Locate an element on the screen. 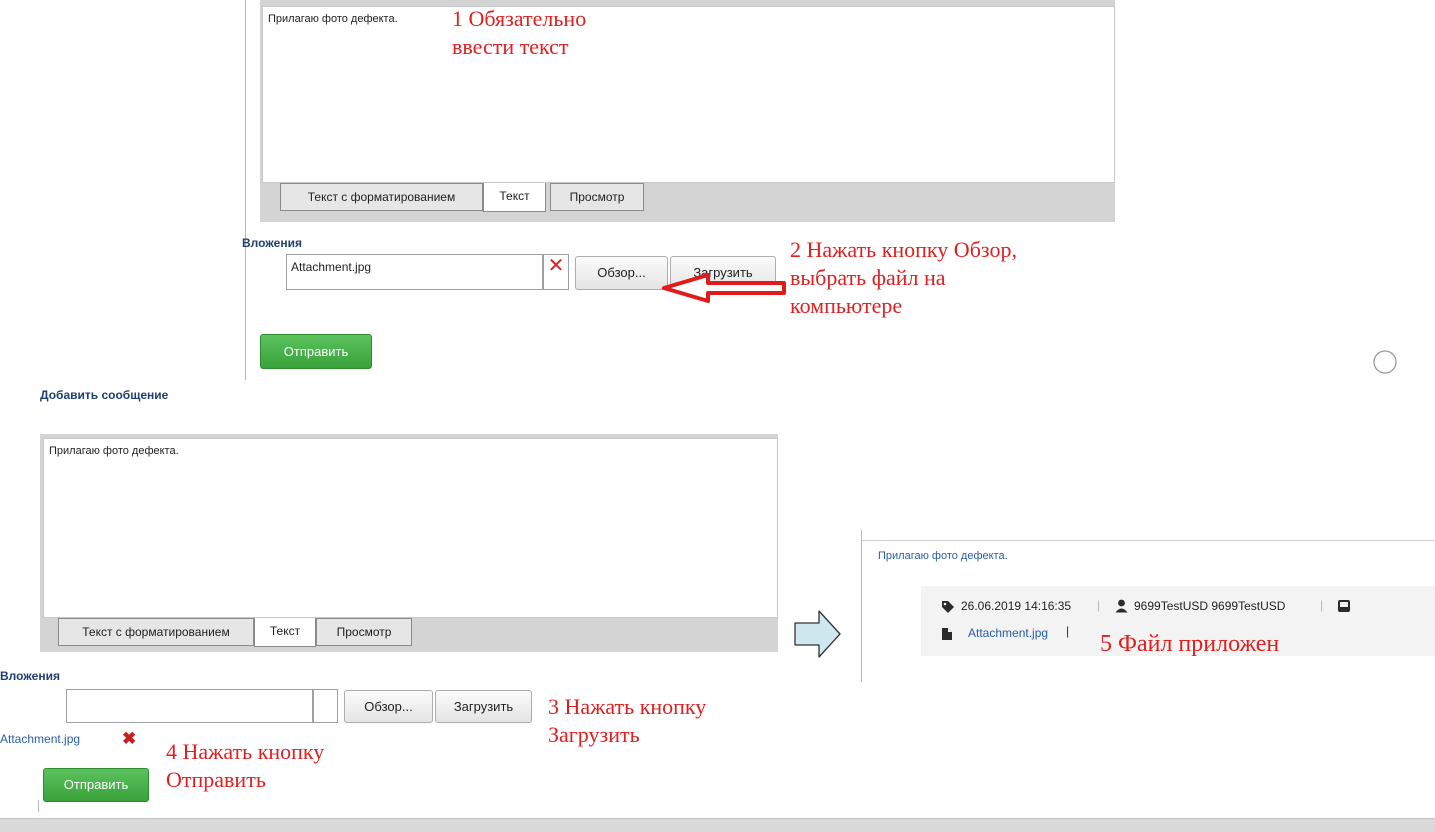 The width and height of the screenshot is (1435, 832). bottom-file-input is located at coordinates (189, 706).